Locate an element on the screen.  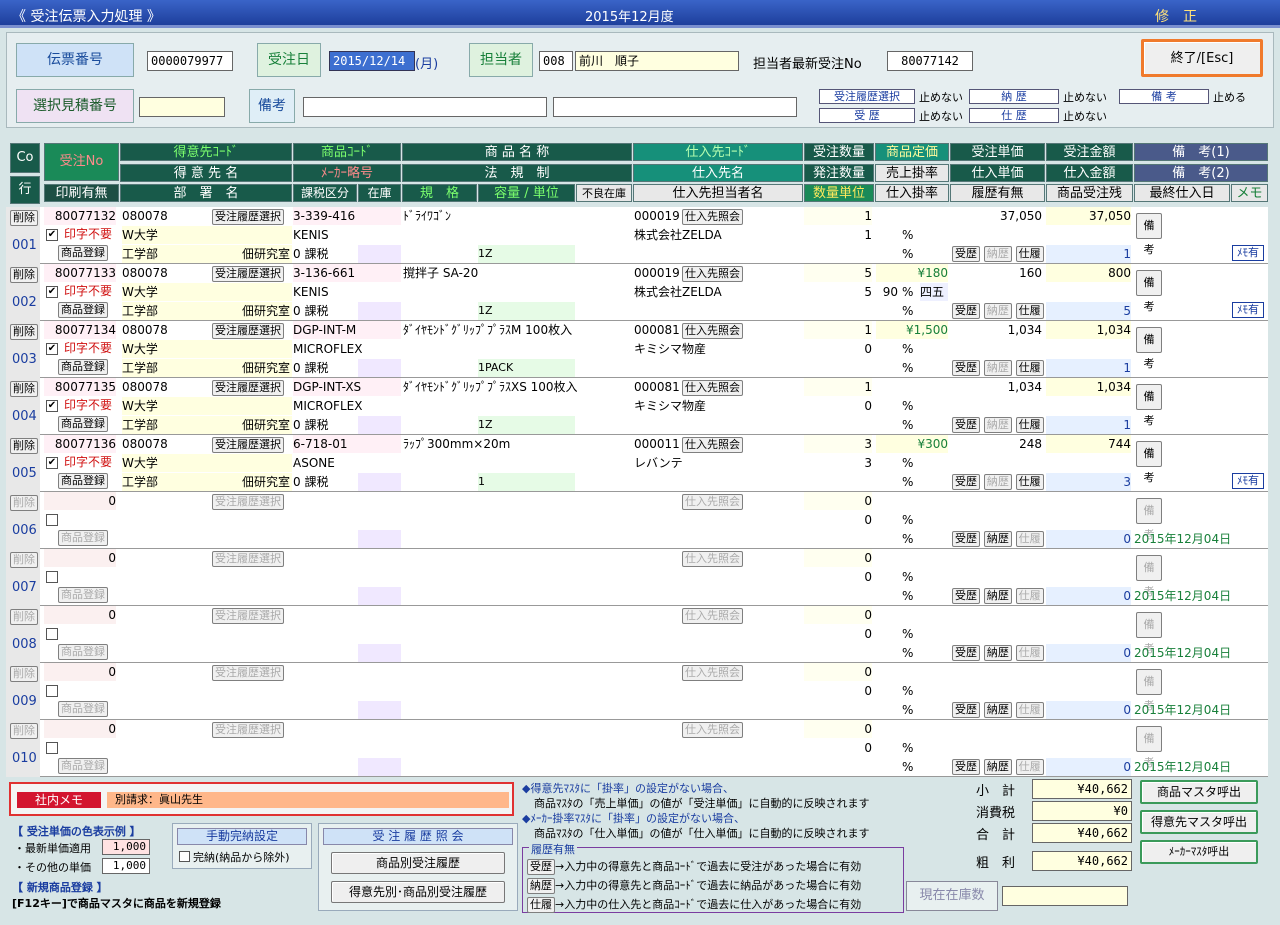
opt-purchase-hist-value: 止めない is located at coordinates (1085, 116).